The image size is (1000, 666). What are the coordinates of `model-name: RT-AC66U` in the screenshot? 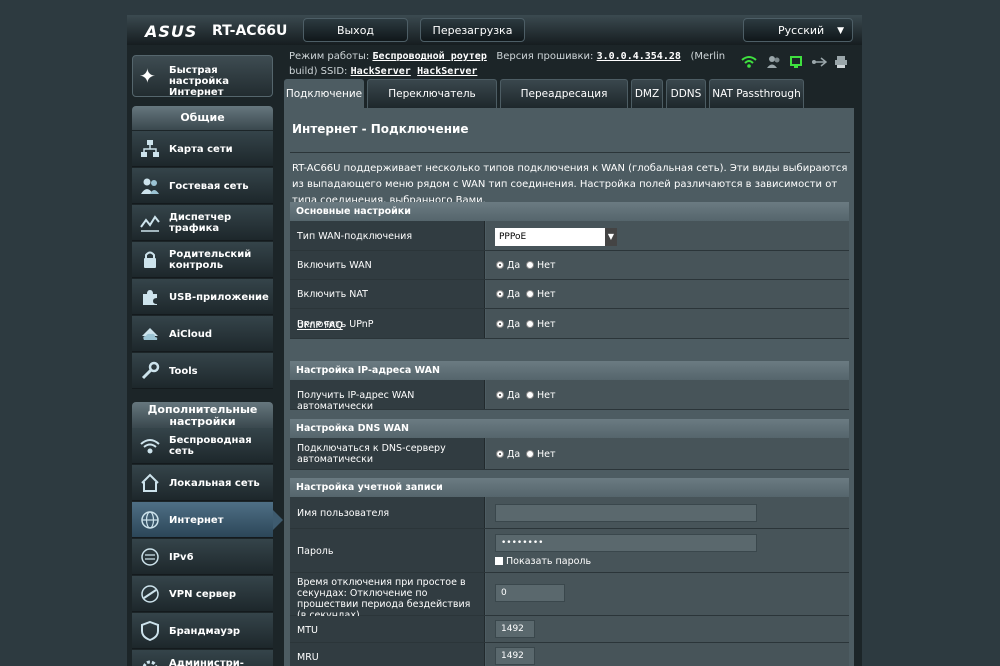 It's located at (250, 31).